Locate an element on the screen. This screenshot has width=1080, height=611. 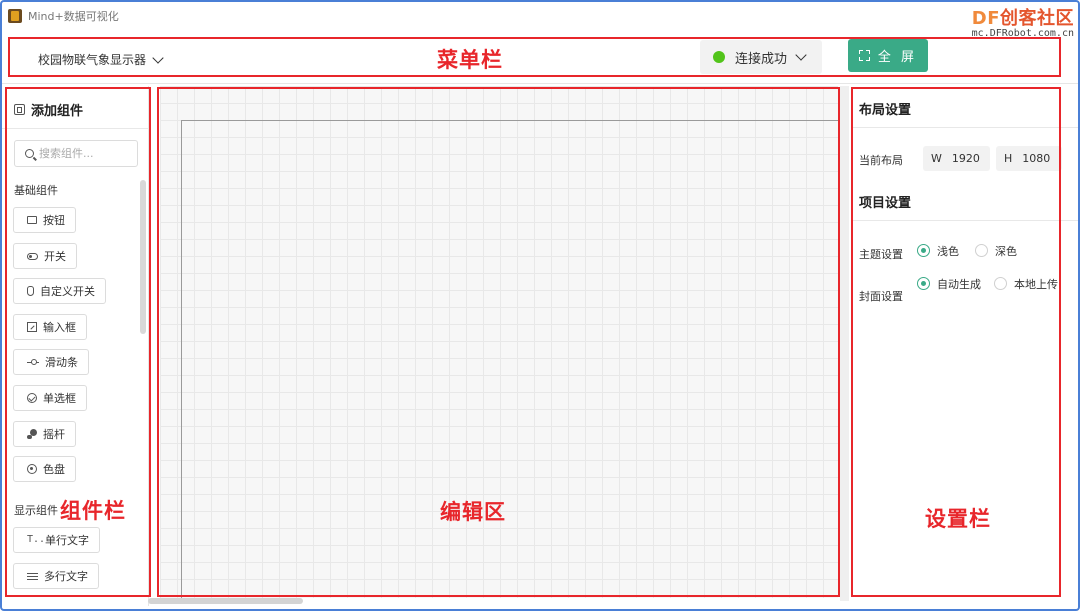
component-label: 单选框 is located at coordinates (59, 398).